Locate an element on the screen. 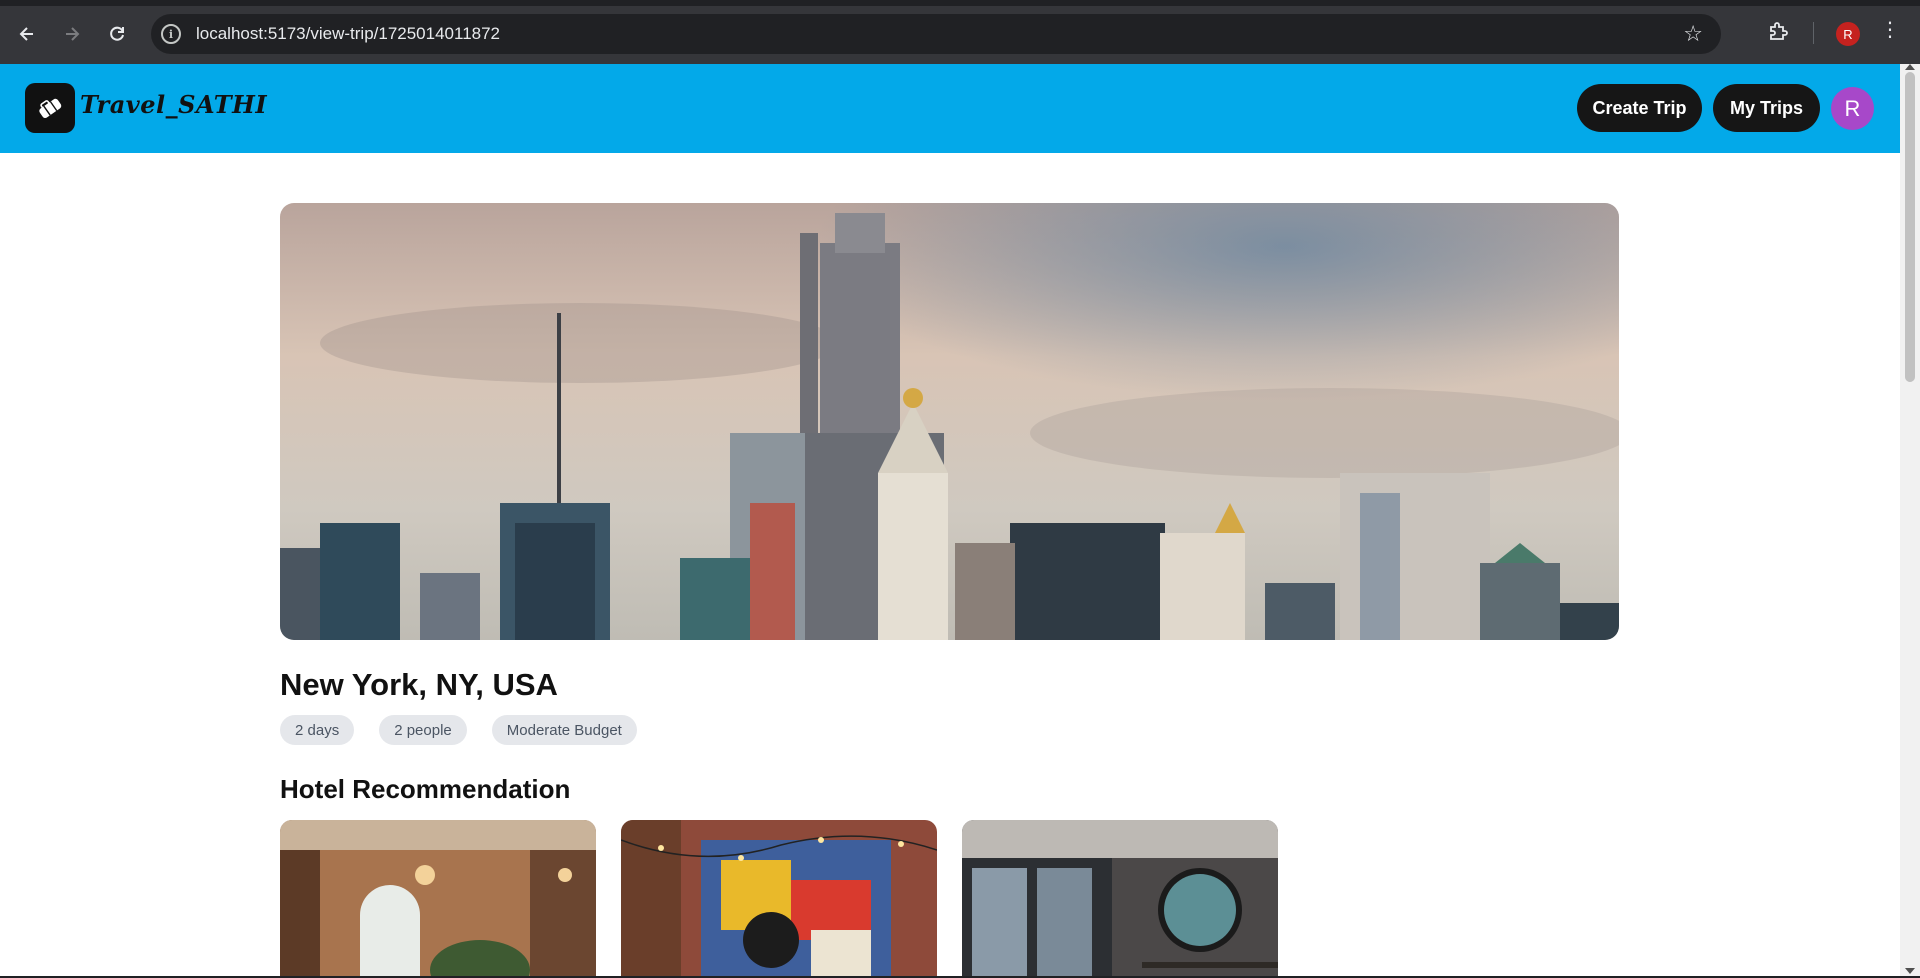  travelers-chip: 2 people is located at coordinates (423, 730).